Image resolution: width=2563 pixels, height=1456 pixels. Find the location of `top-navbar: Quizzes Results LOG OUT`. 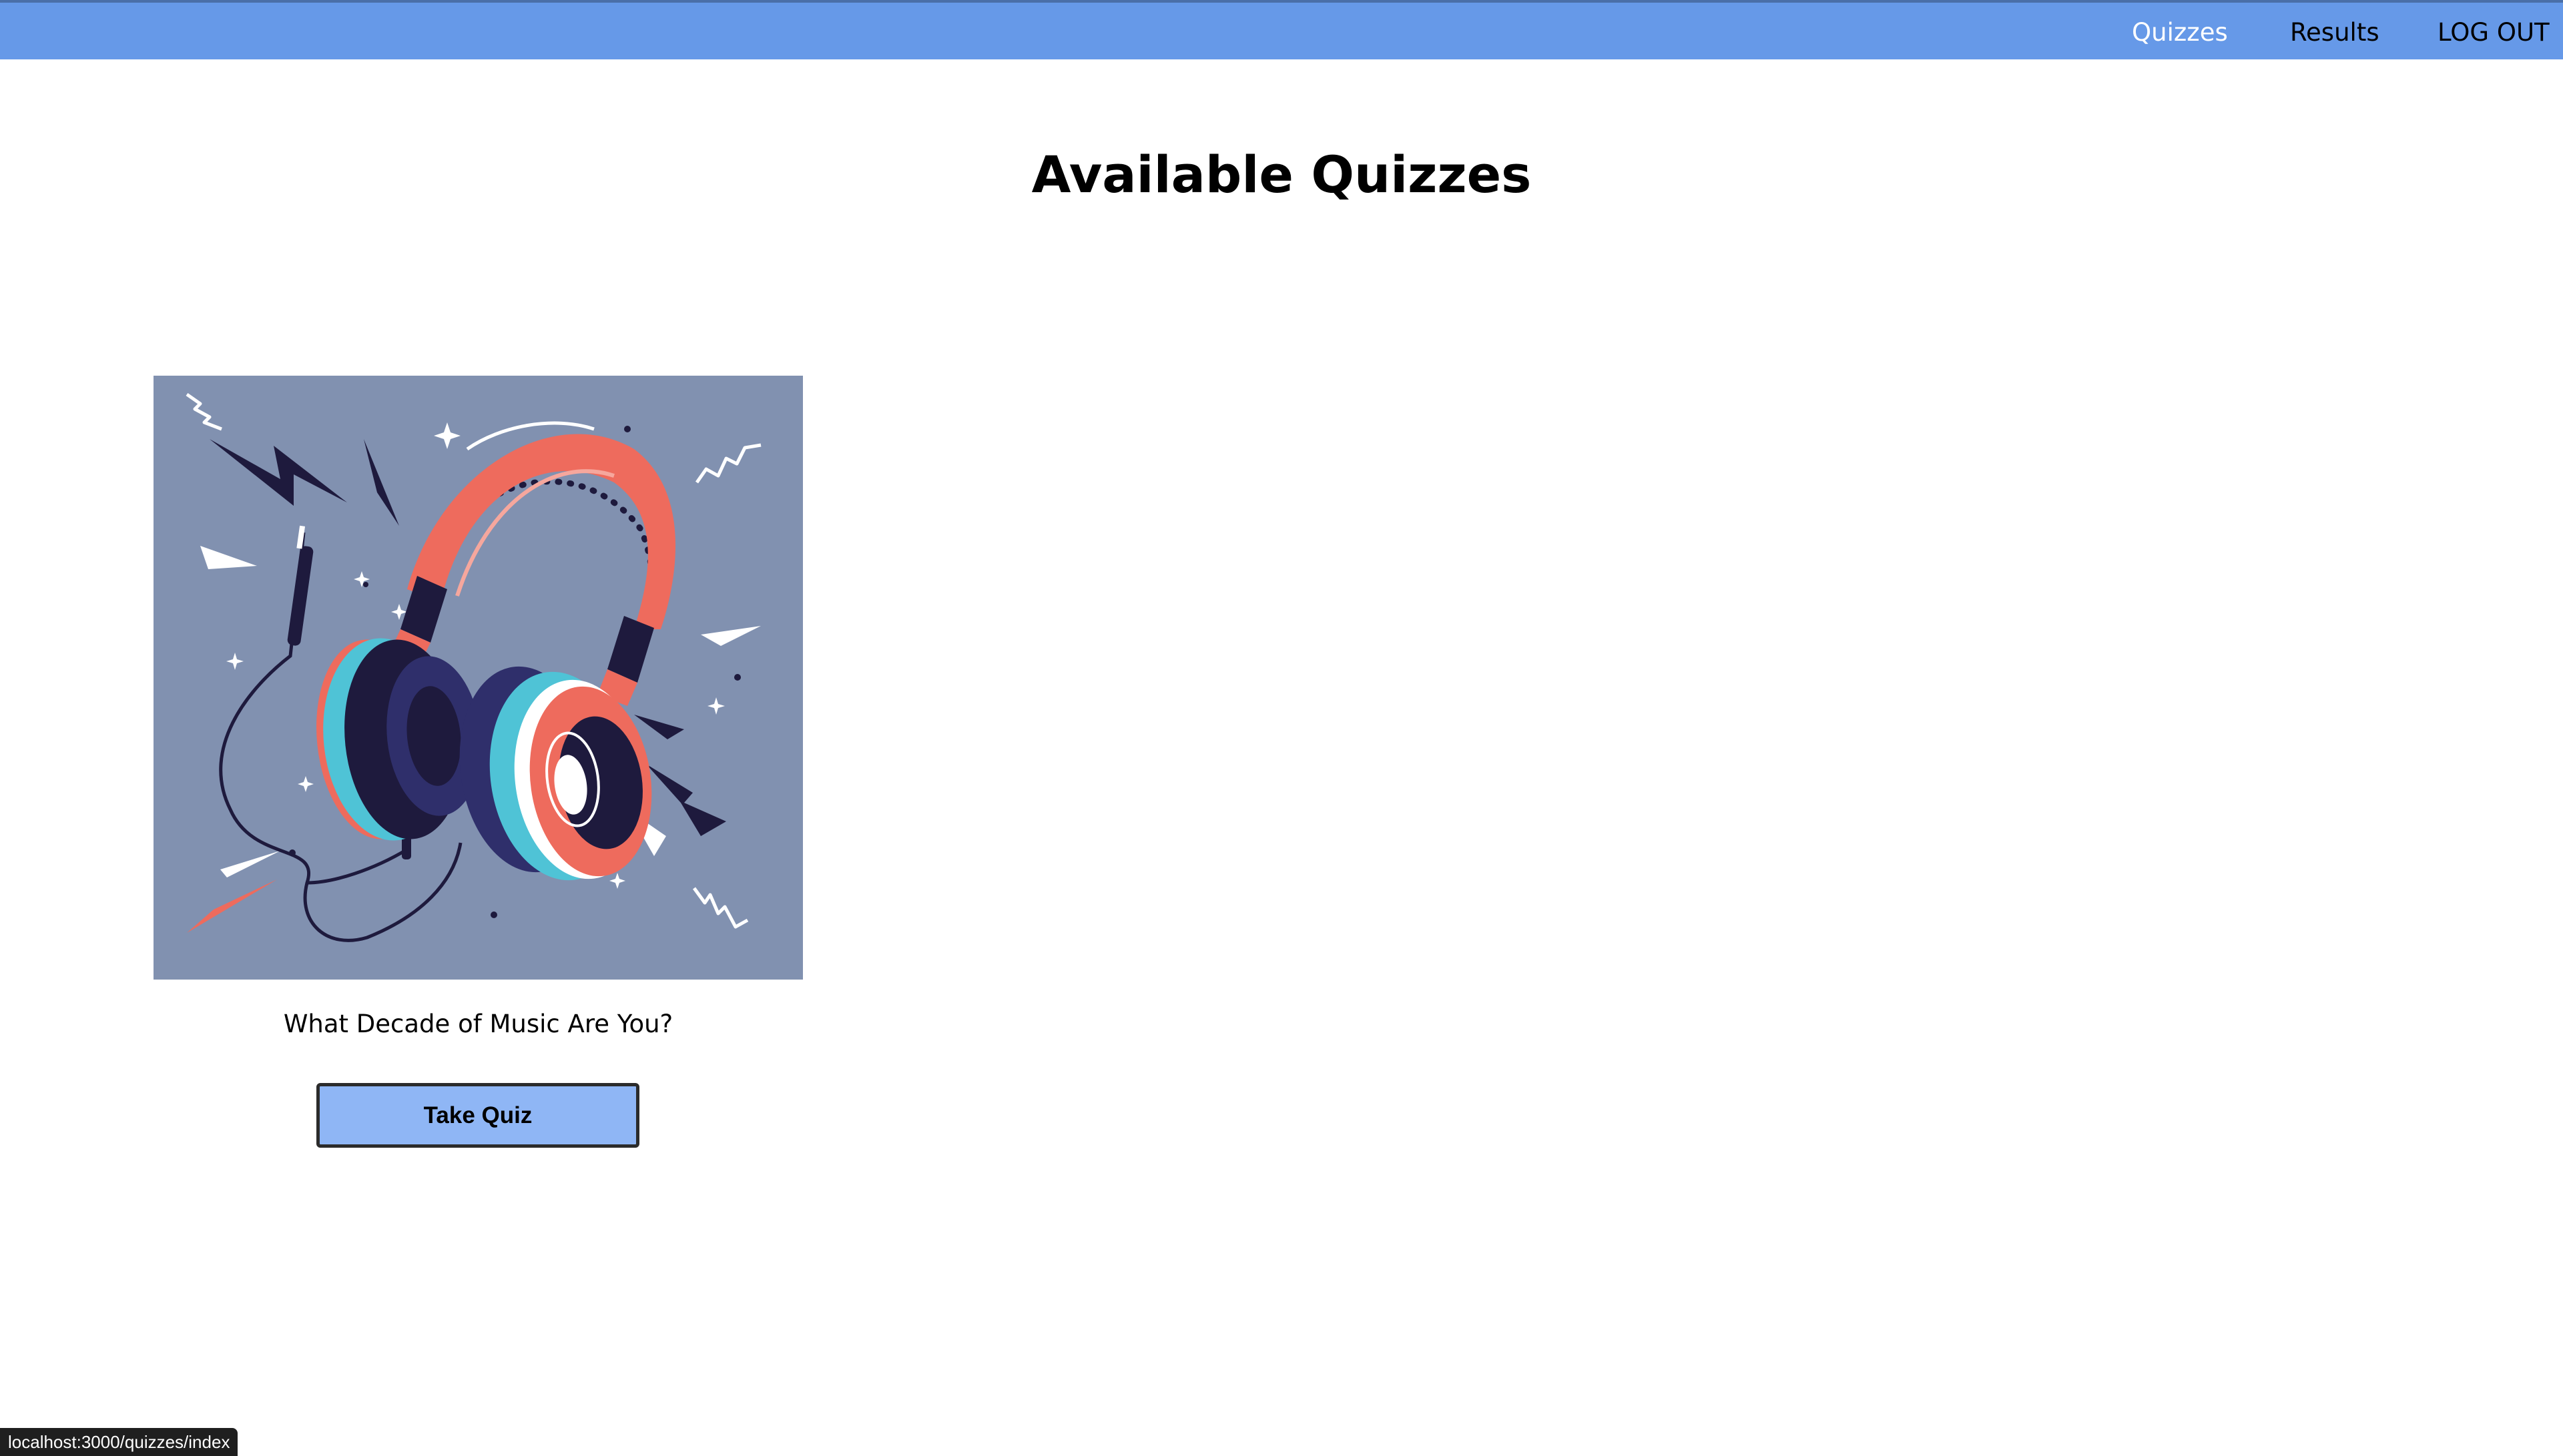

top-navbar: Quizzes Results LOG OUT is located at coordinates (1281, 29).